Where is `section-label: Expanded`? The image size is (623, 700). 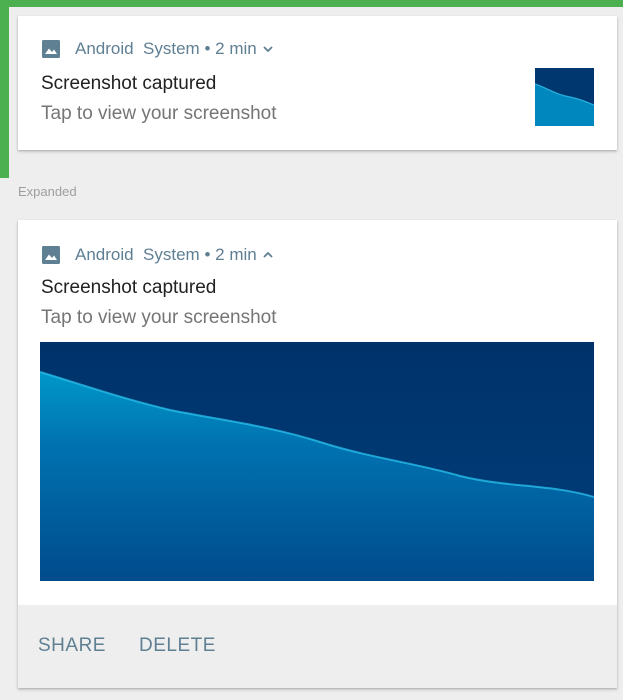 section-label: Expanded is located at coordinates (47, 191).